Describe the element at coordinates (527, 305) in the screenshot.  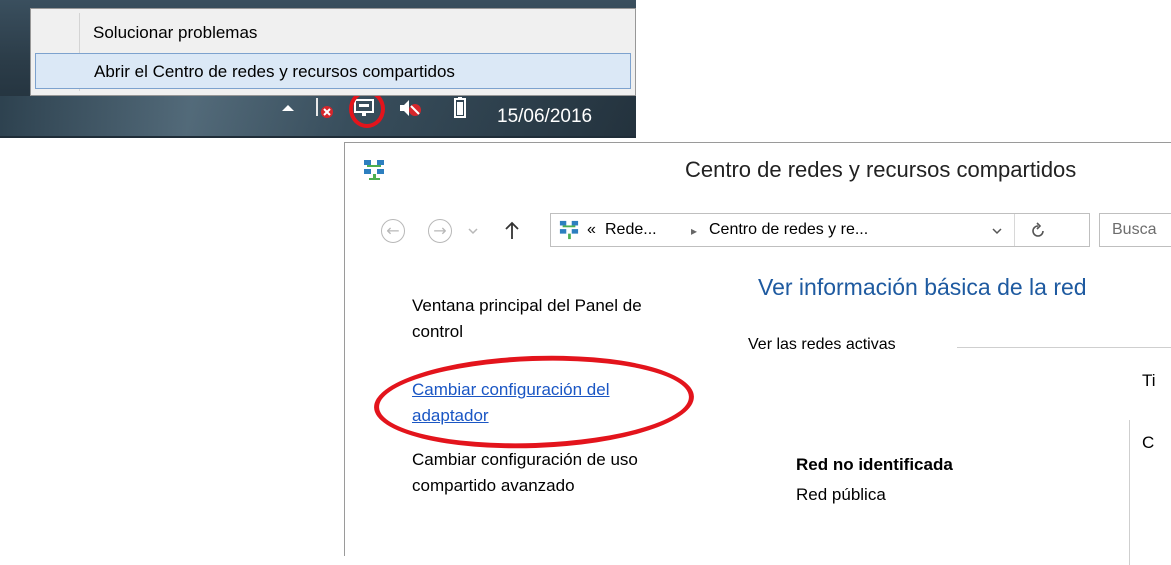
I see `sidebar-item-label: Ventana principal del Panel de` at that location.